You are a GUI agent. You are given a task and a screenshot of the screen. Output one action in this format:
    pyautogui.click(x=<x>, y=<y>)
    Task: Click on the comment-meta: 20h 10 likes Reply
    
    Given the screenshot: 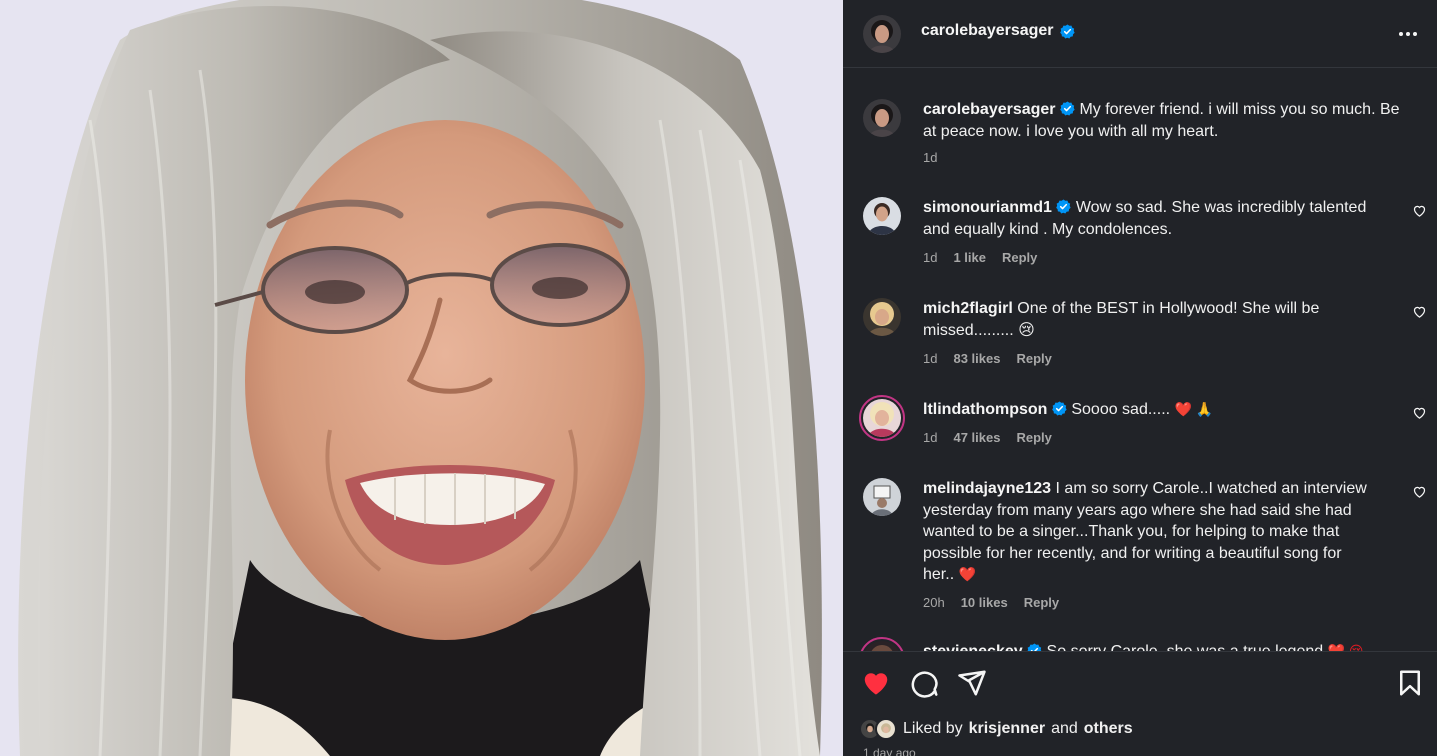 What is the action you would take?
    pyautogui.click(x=991, y=602)
    